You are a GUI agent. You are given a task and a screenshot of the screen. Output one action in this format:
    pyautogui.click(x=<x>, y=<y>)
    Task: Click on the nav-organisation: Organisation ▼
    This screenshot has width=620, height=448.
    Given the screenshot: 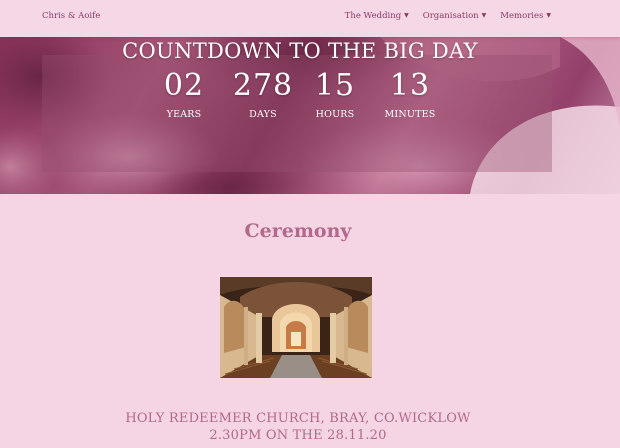 What is the action you would take?
    pyautogui.click(x=455, y=16)
    